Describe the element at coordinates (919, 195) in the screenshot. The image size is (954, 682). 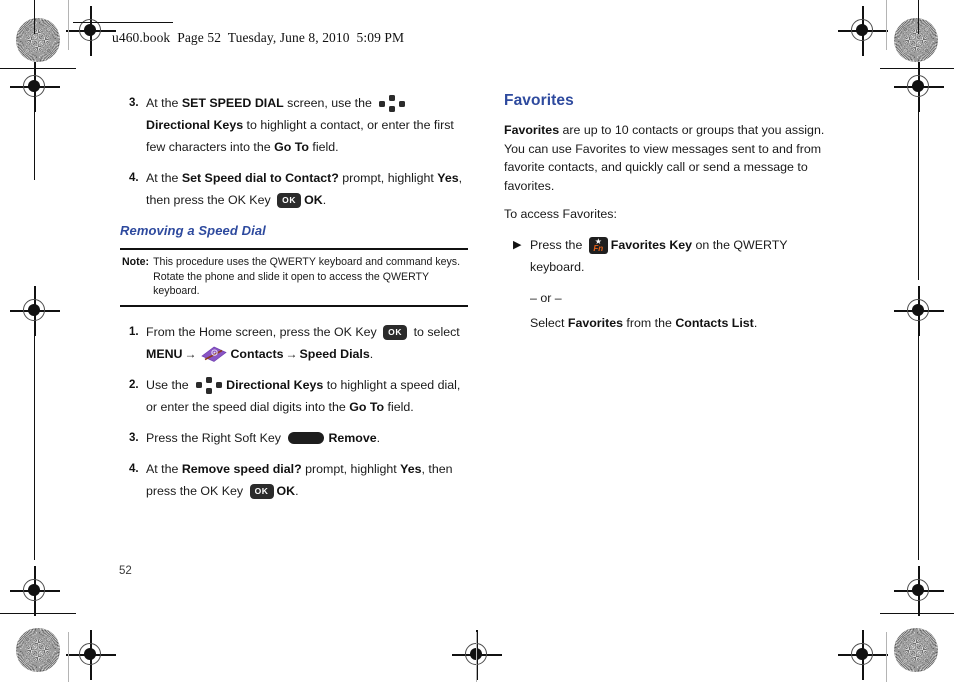
I see `trim-line-right-upper` at that location.